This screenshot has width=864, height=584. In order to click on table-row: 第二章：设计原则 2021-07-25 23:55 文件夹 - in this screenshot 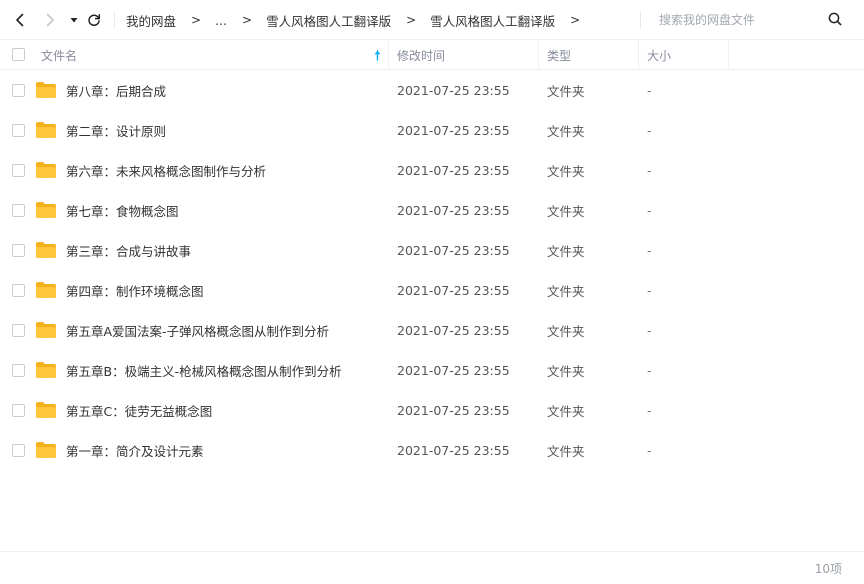, I will do `click(432, 130)`.